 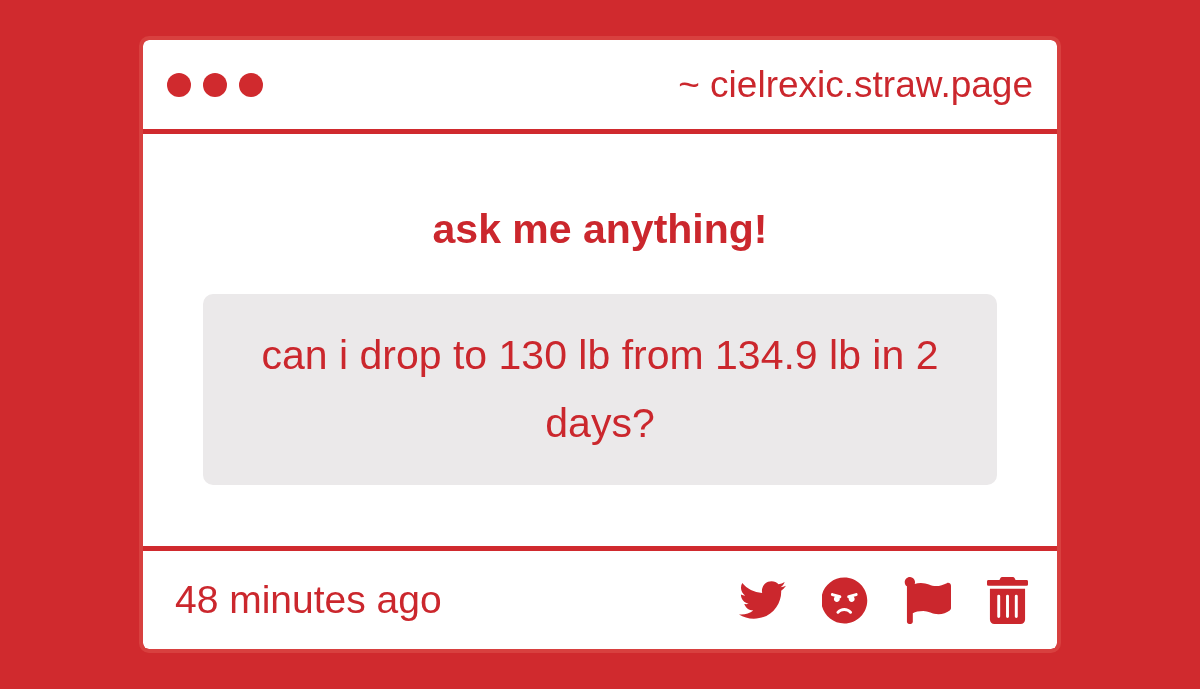 I want to click on flag-icon, so click(x=927, y=600).